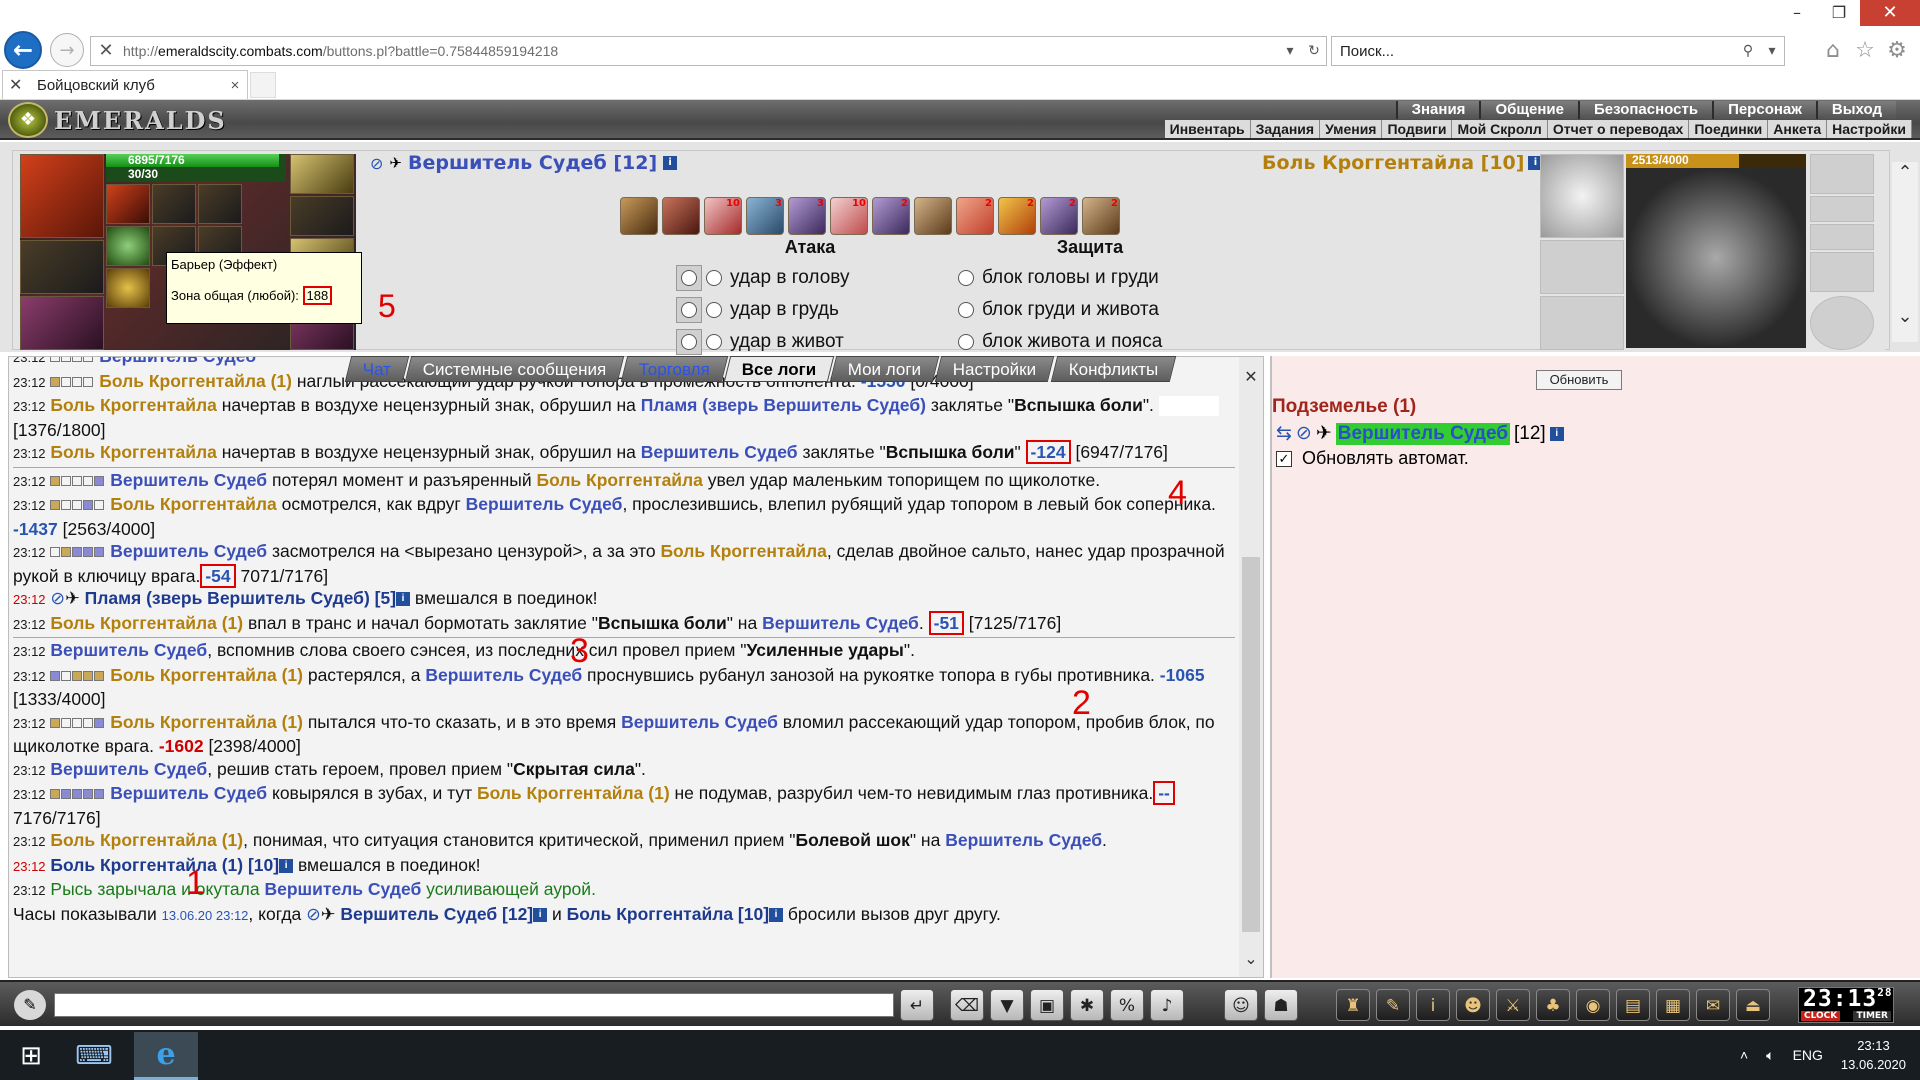 The image size is (1920, 1080). I want to click on save-icon: ▣, so click(1047, 1005).